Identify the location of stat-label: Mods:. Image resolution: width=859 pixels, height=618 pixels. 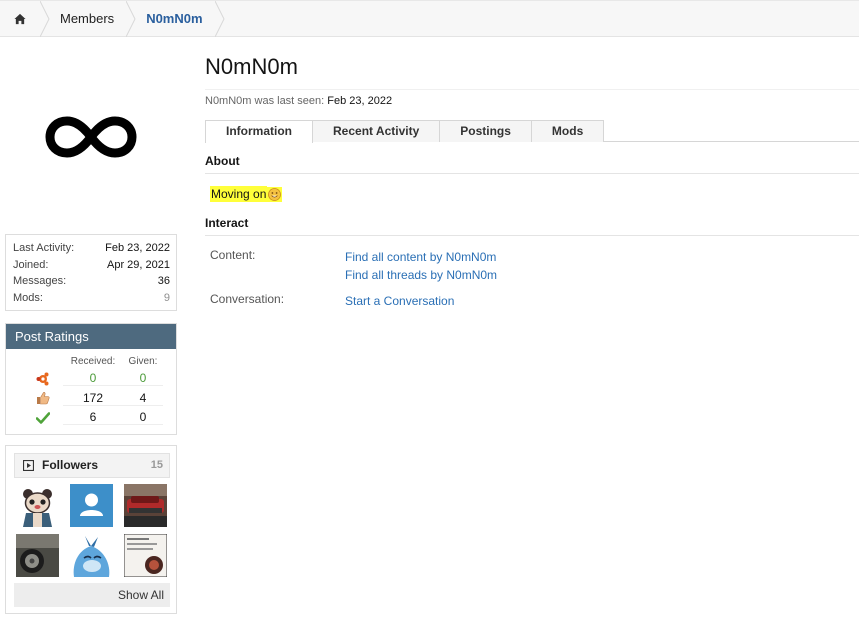
(28, 297).